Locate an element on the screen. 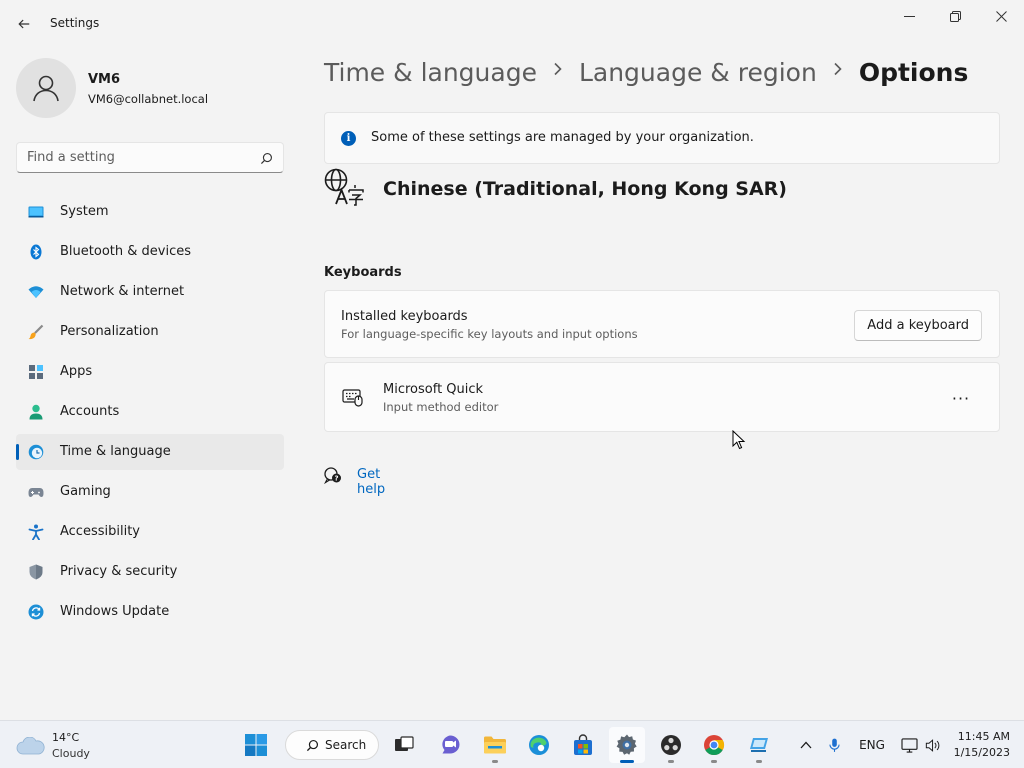  title-bar: Settings is located at coordinates (512, 24).